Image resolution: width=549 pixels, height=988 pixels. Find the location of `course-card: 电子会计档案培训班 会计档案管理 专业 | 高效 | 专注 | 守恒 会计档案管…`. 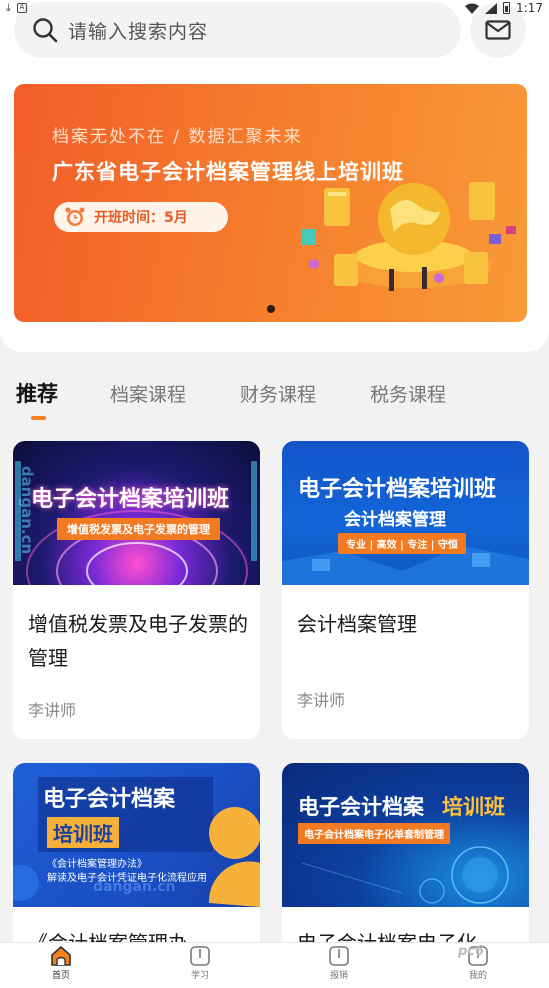

course-card: 电子会计档案培训班 会计档案管理 专业 | 高效 | 专注 | 守恒 会计档案管… is located at coordinates (405, 590).